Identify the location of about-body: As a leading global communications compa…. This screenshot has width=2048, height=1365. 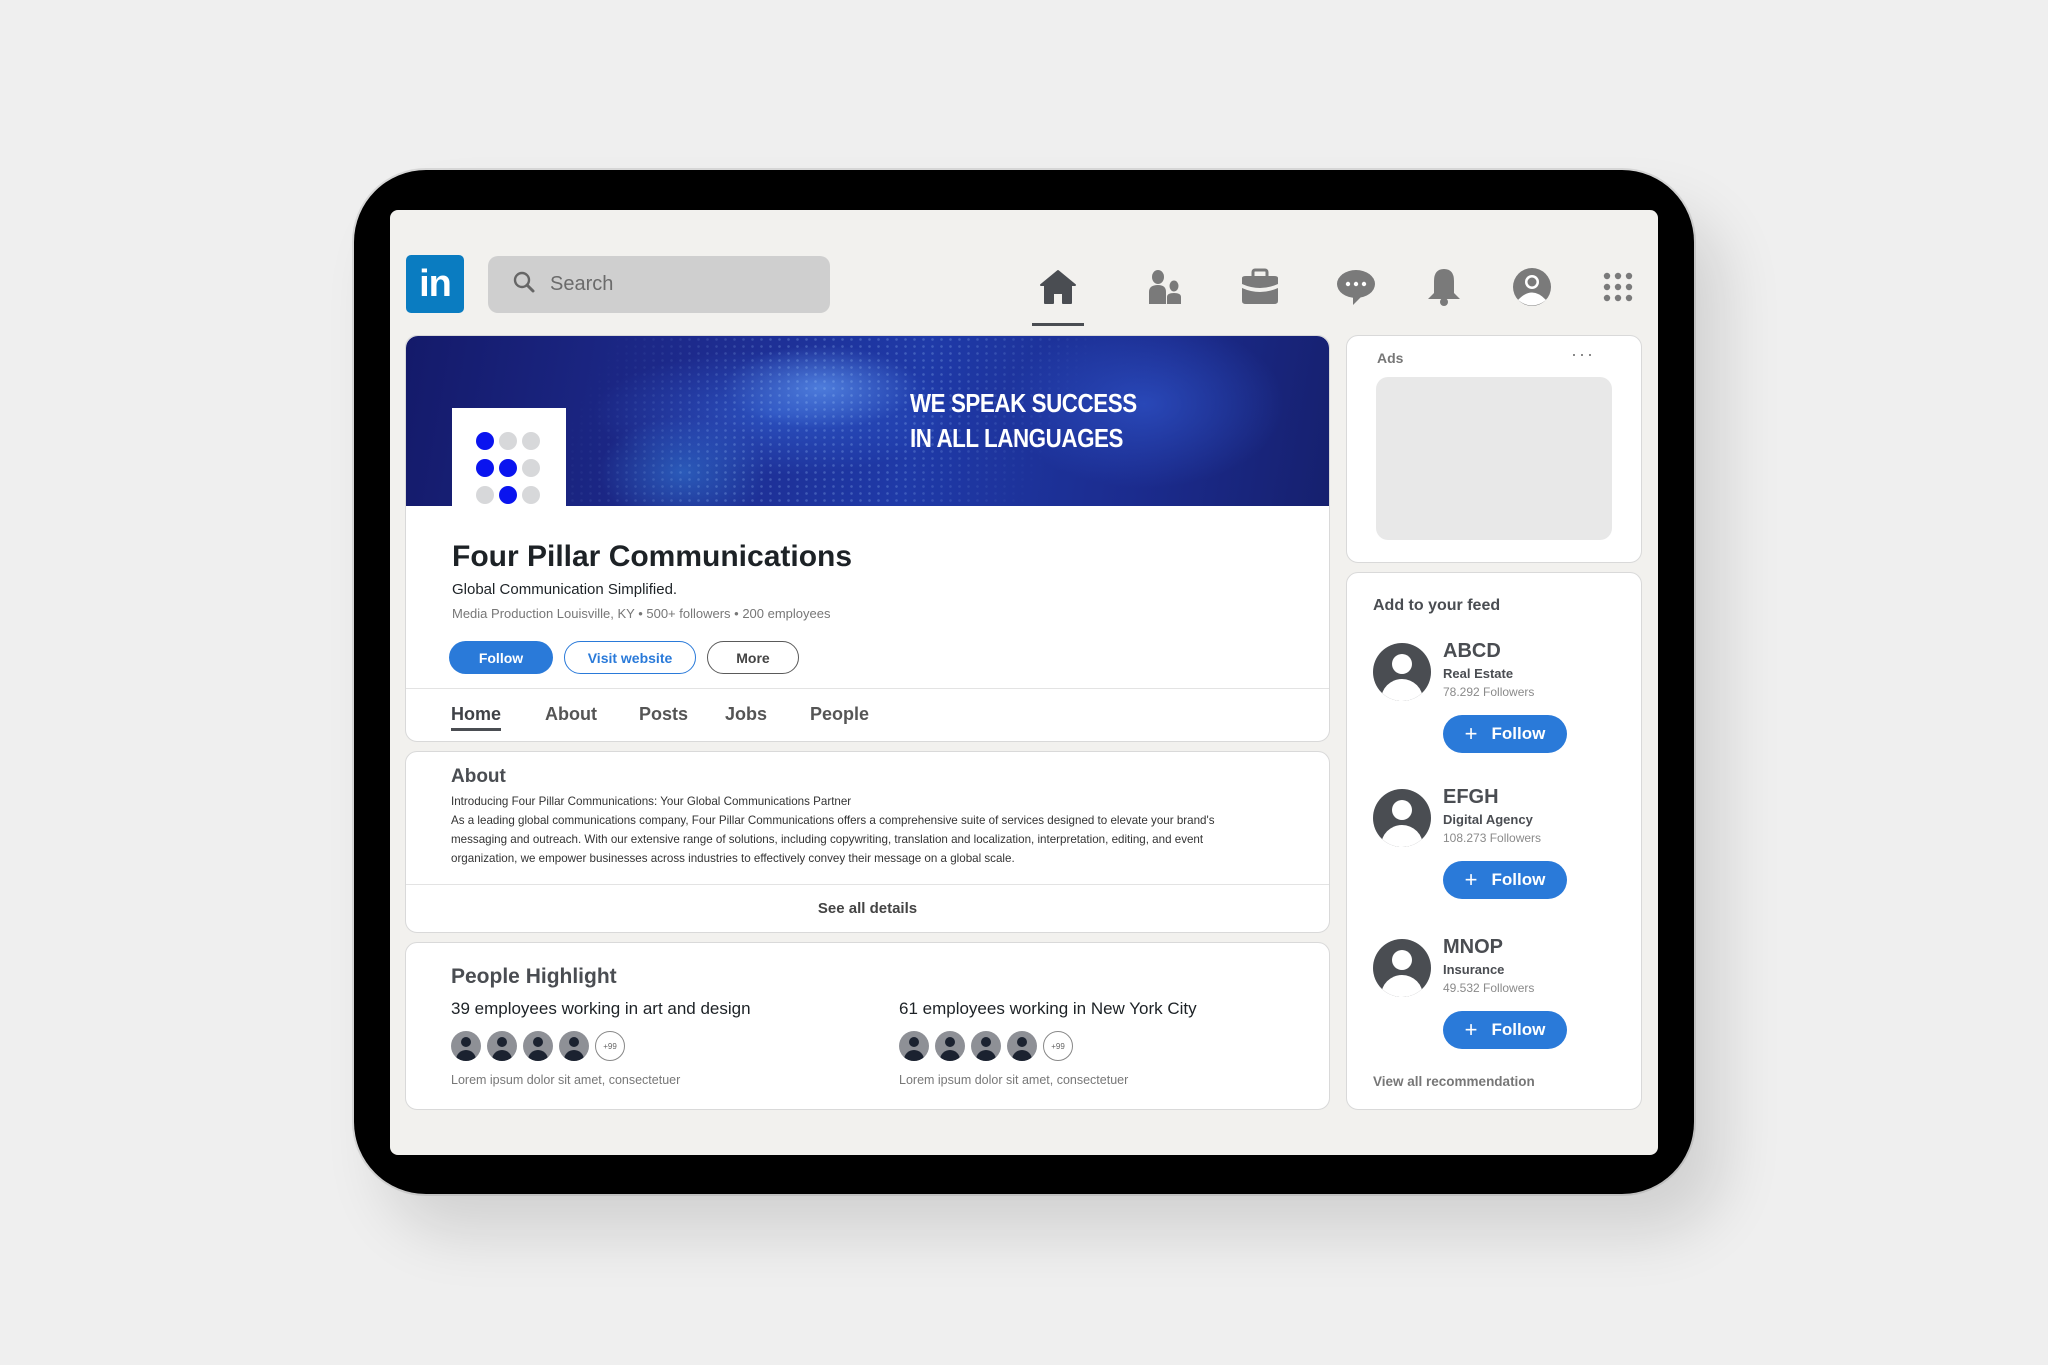
(833, 839).